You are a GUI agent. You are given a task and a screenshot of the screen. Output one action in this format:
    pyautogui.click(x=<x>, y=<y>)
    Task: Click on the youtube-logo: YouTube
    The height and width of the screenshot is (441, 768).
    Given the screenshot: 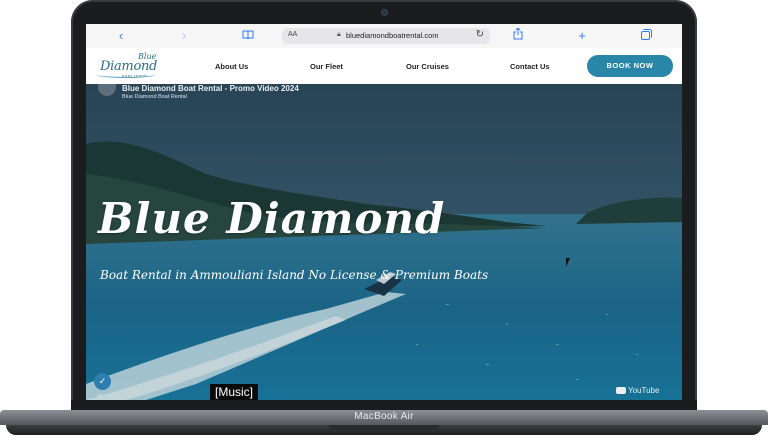 What is the action you would take?
    pyautogui.click(x=637, y=390)
    